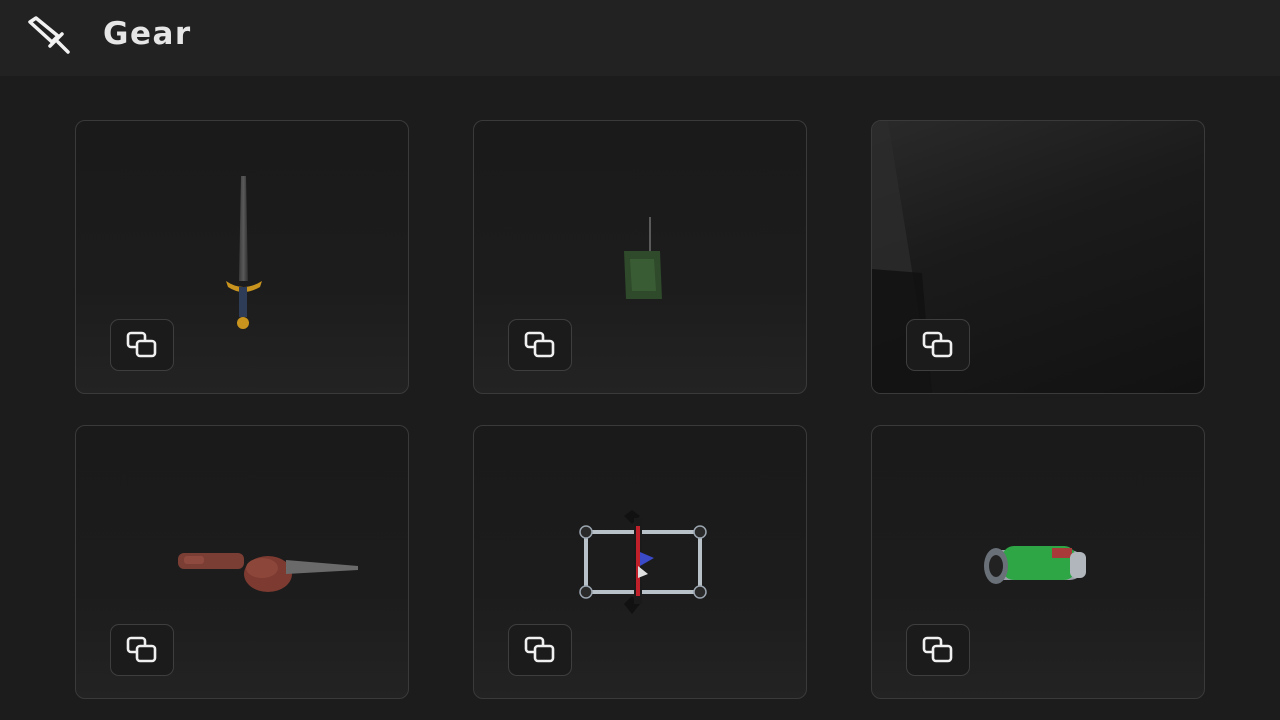 The image size is (1280, 720). What do you see at coordinates (640, 257) in the screenshot?
I see `gear-card-backpack` at bounding box center [640, 257].